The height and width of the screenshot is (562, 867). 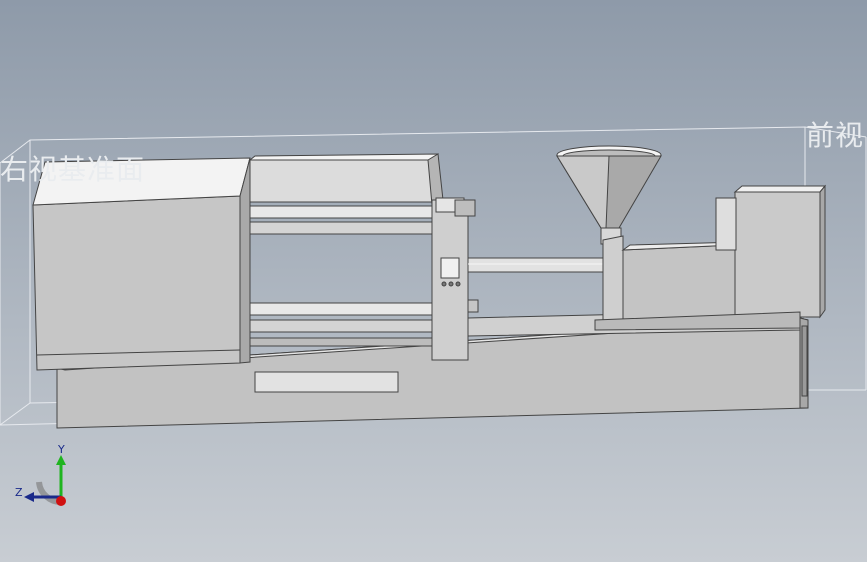 What do you see at coordinates (609, 195) in the screenshot?
I see `hopper` at bounding box center [609, 195].